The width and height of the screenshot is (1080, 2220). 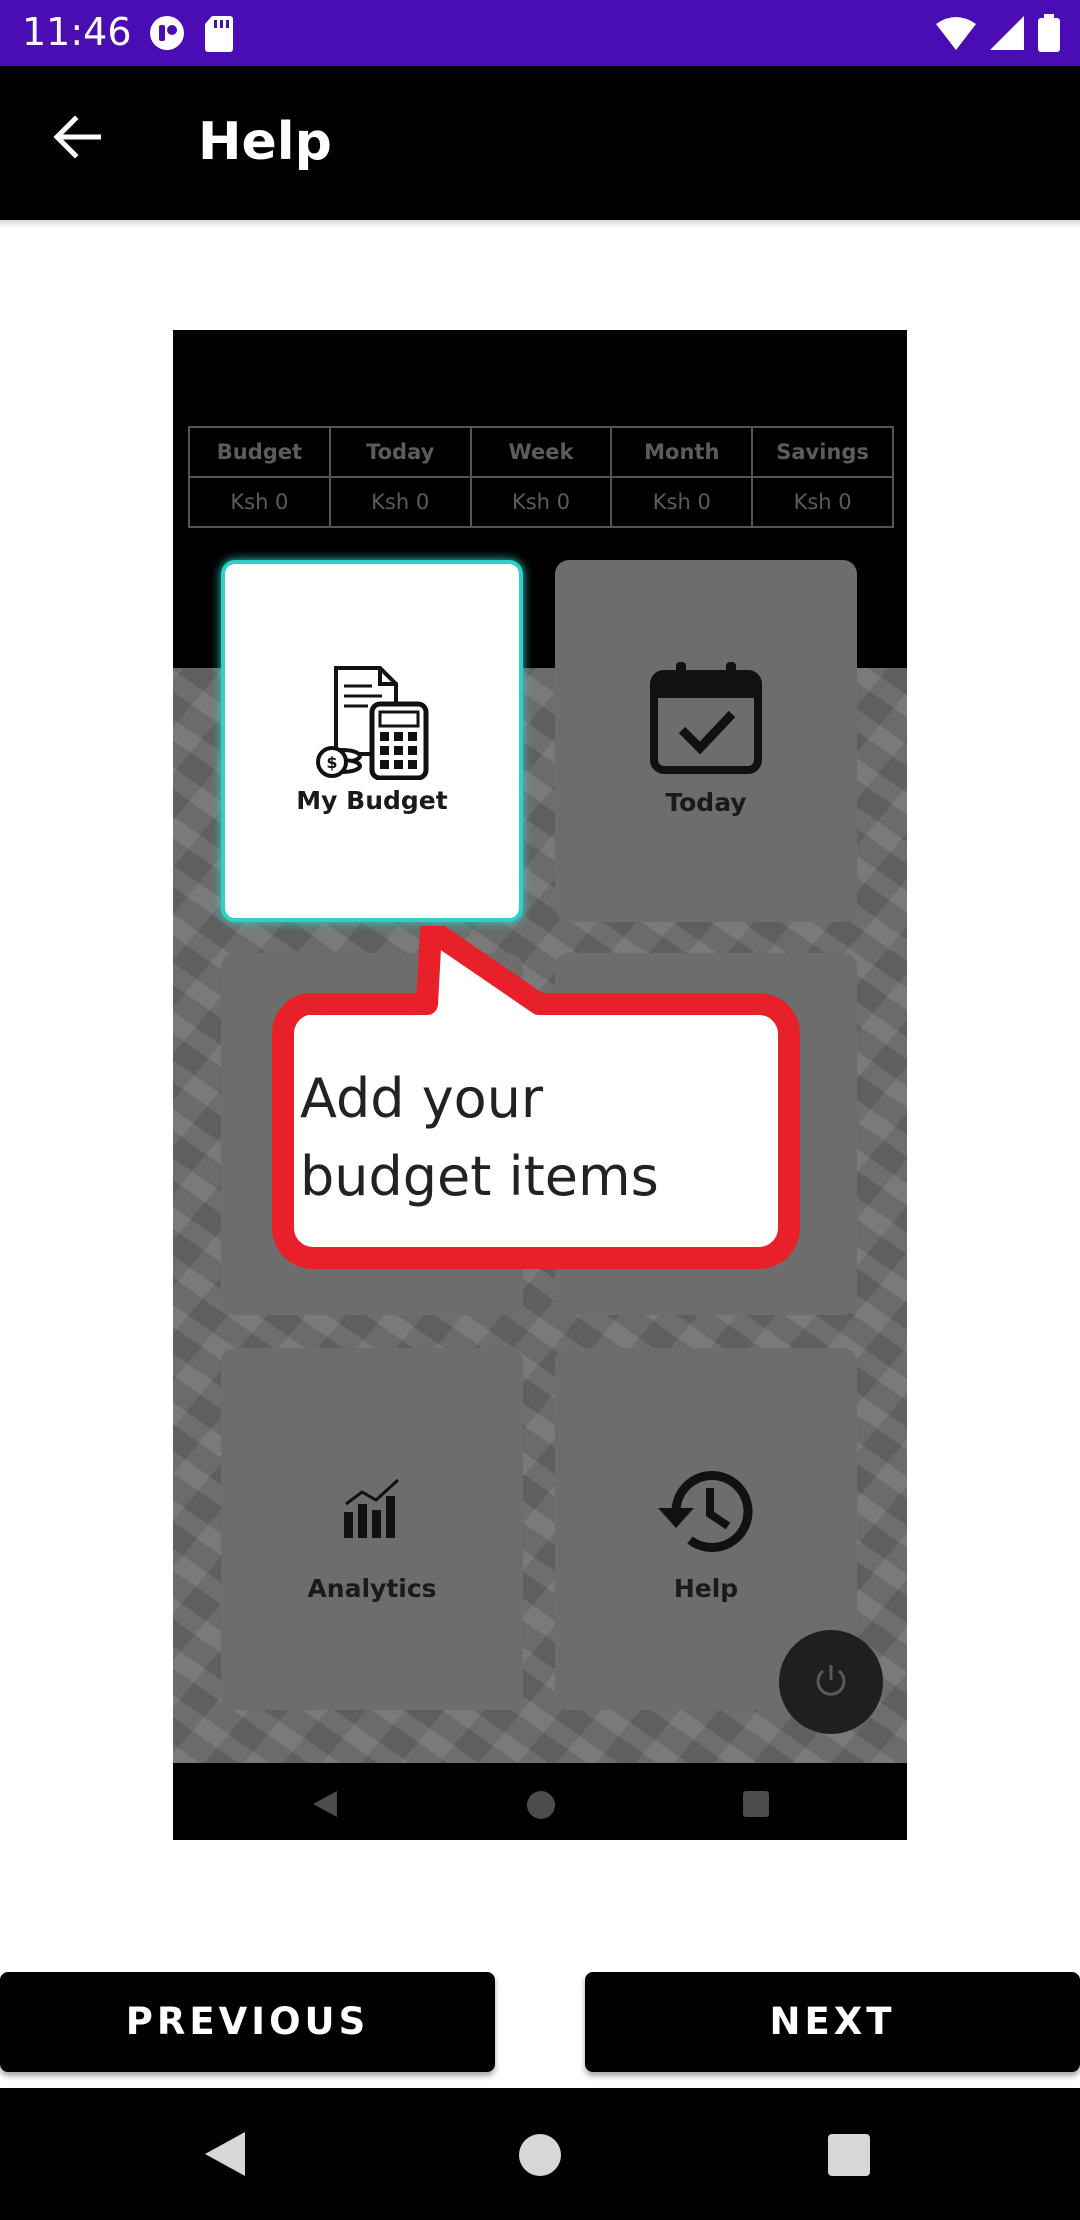 I want to click on preview-recent-icon, so click(x=756, y=1804).